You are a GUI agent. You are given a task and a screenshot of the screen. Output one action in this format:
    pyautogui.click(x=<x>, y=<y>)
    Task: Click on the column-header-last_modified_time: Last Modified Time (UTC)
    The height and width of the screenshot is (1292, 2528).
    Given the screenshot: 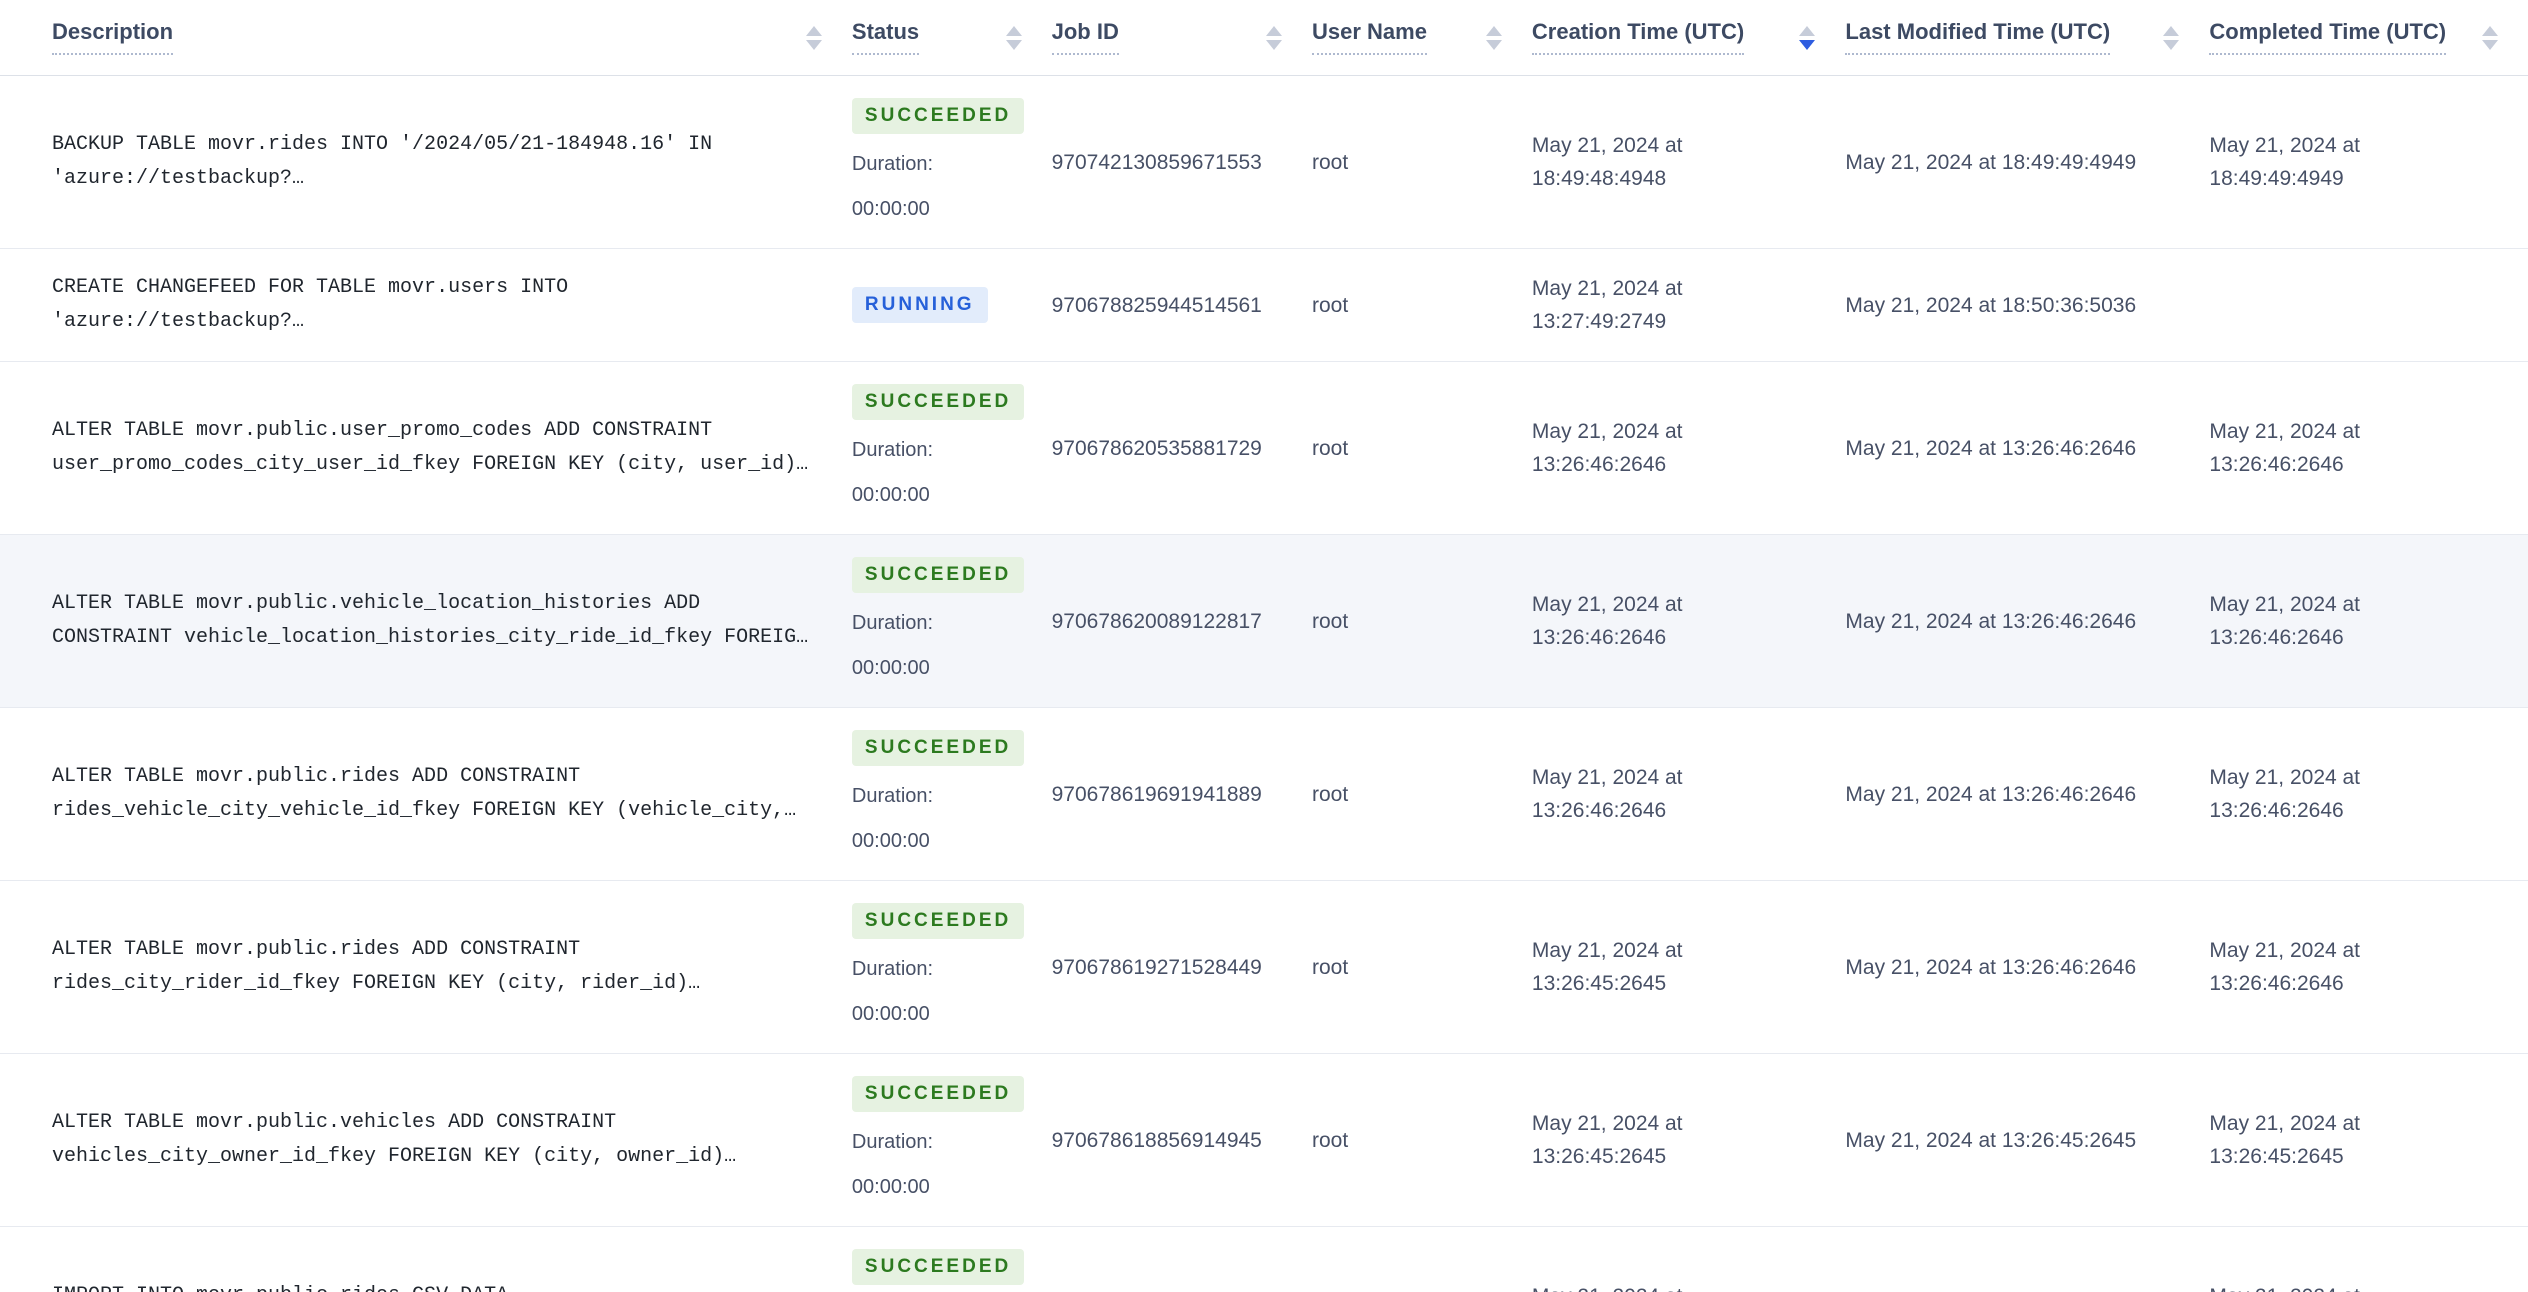 What is the action you would take?
    pyautogui.click(x=2027, y=37)
    